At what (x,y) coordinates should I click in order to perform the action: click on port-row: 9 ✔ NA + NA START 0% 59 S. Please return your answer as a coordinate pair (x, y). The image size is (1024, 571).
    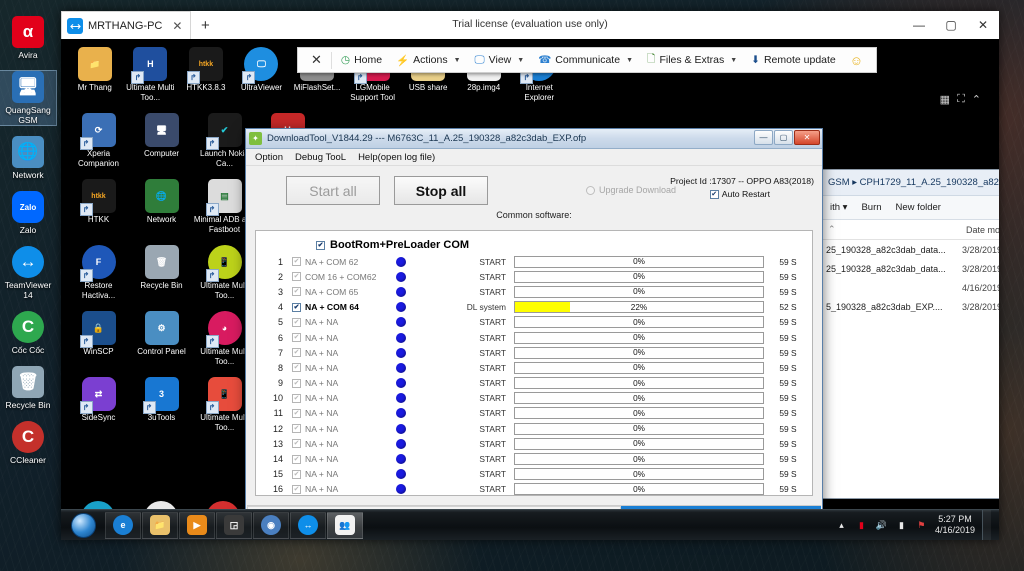
    Looking at the image, I should click on (534, 383).